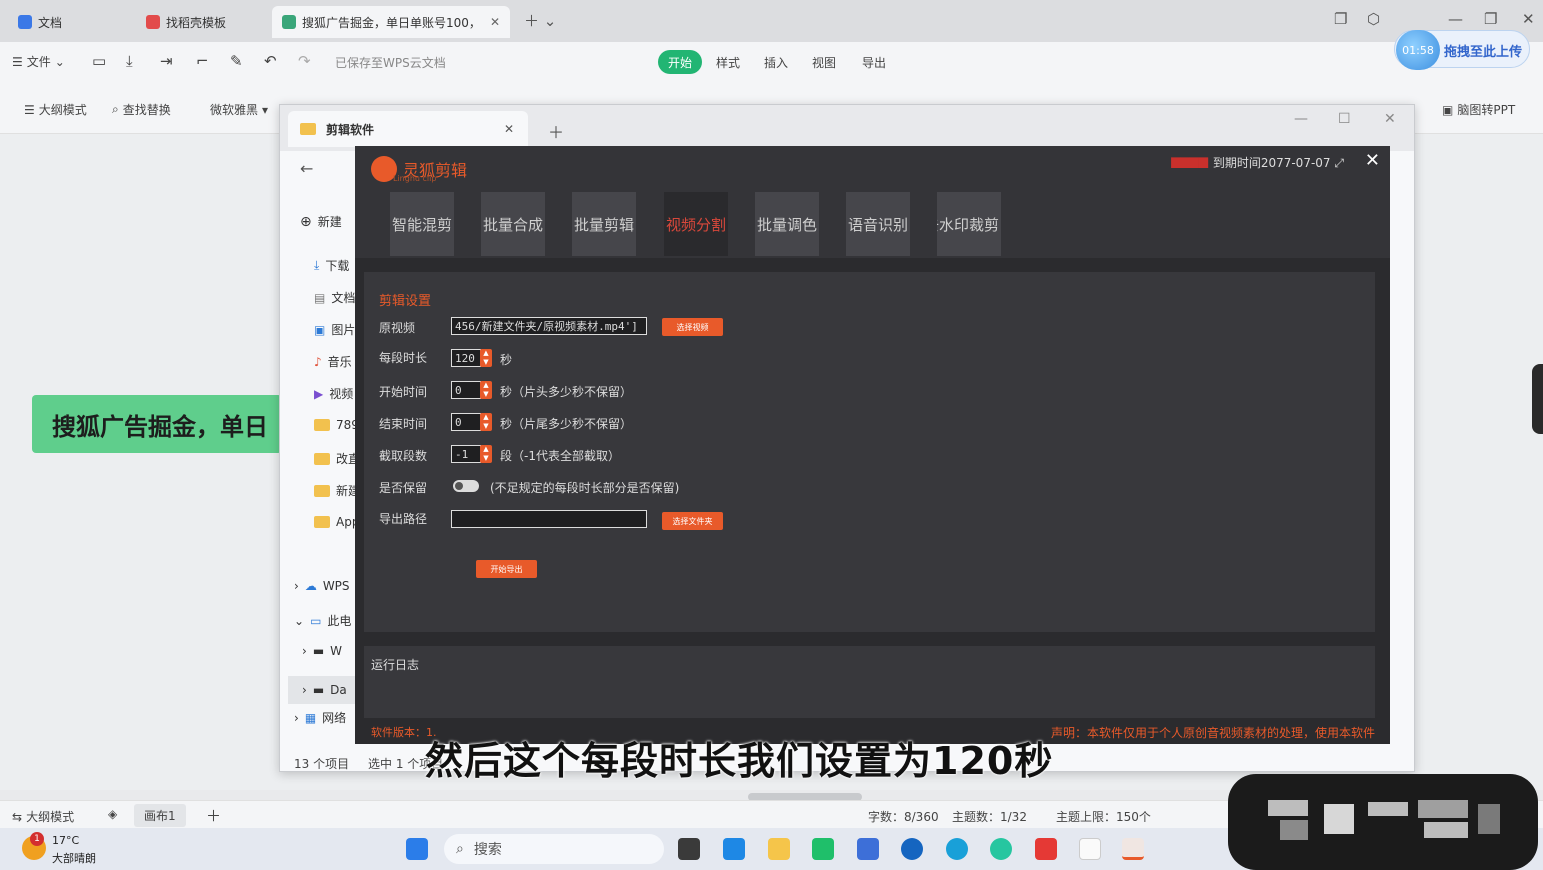 The height and width of the screenshot is (870, 1543). Describe the element at coordinates (868, 849) in the screenshot. I see `store-icon` at that location.